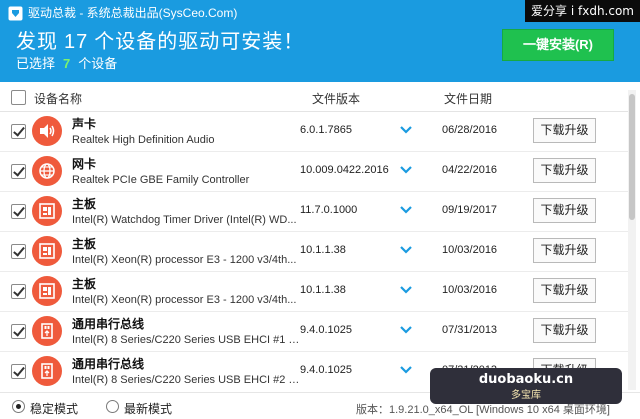 This screenshot has width=640, height=419. Describe the element at coordinates (98, 63) in the screenshot. I see `selected-suffix: 个设备` at that location.